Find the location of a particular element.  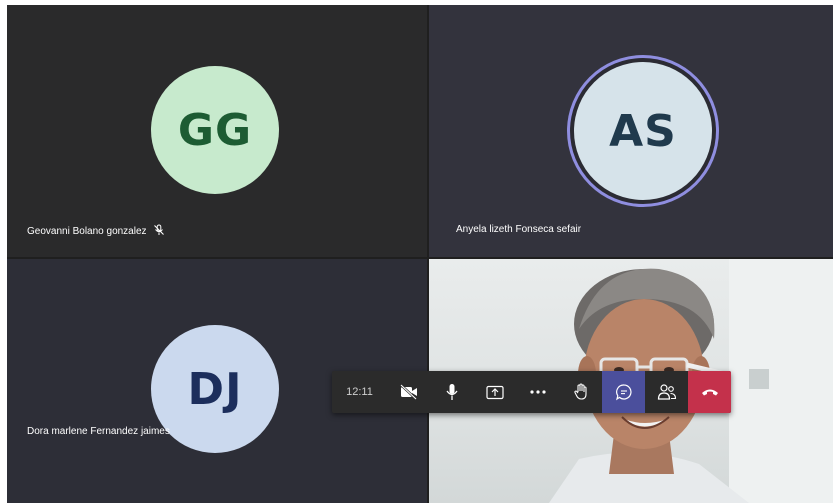

avatar-initials: GG is located at coordinates (215, 130).